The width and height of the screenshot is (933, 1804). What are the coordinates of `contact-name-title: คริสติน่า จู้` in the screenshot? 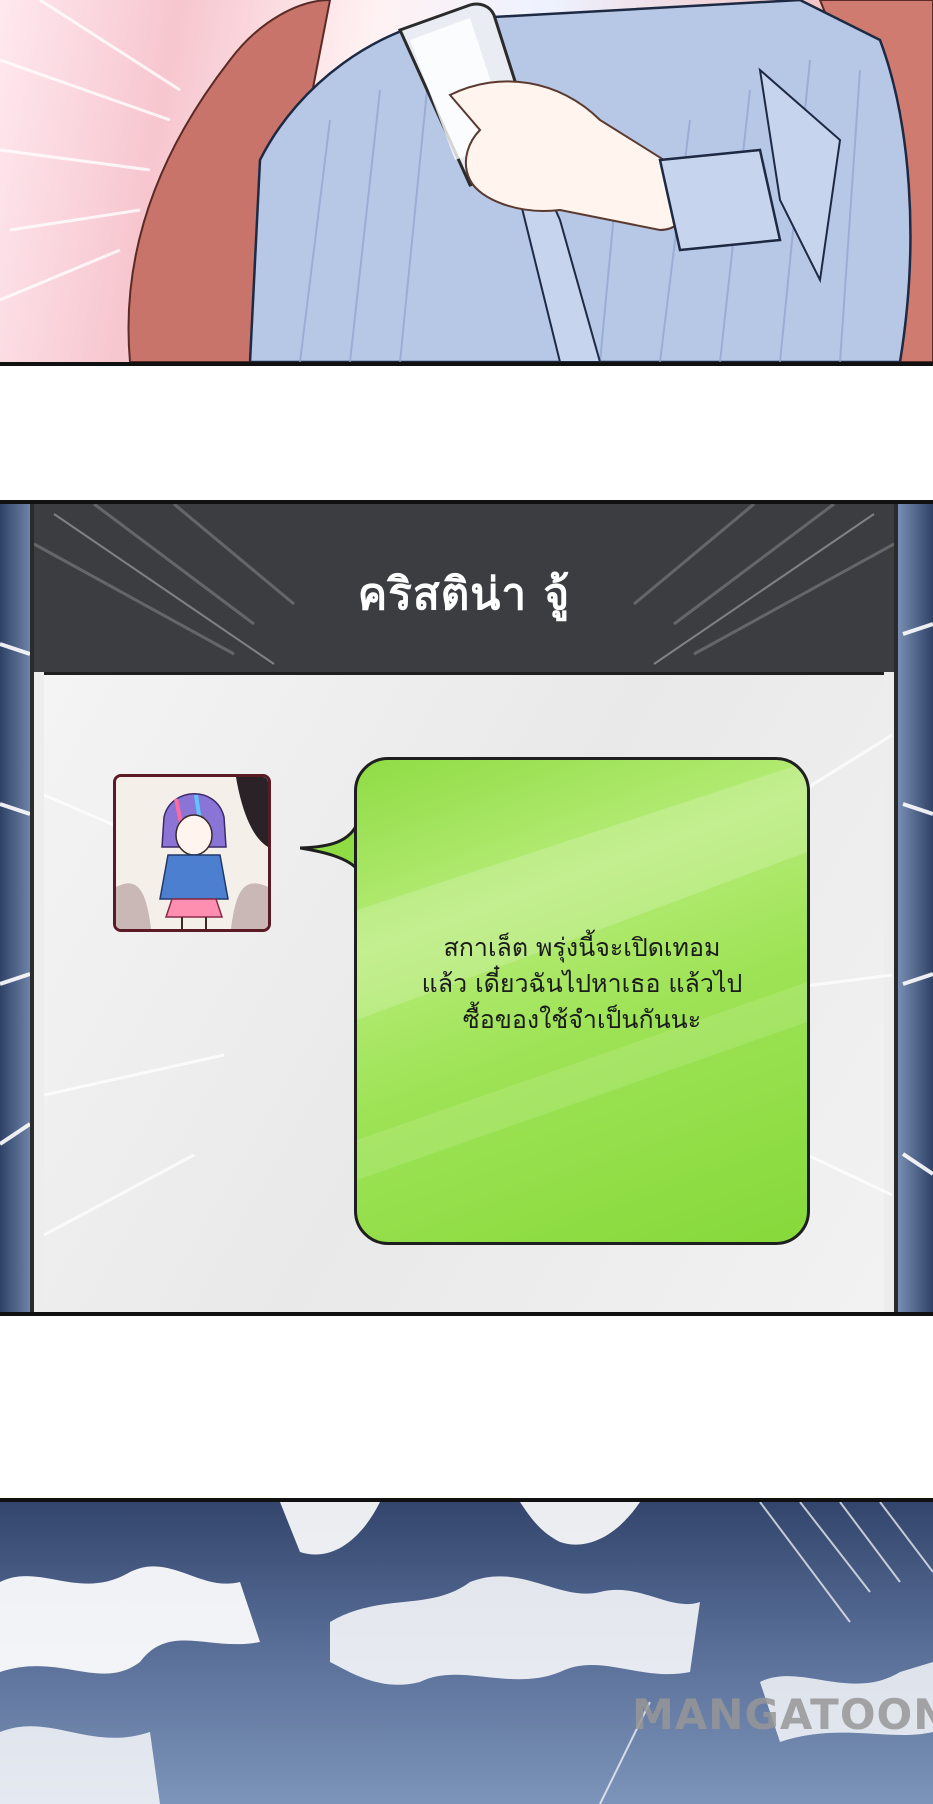 It's located at (464, 594).